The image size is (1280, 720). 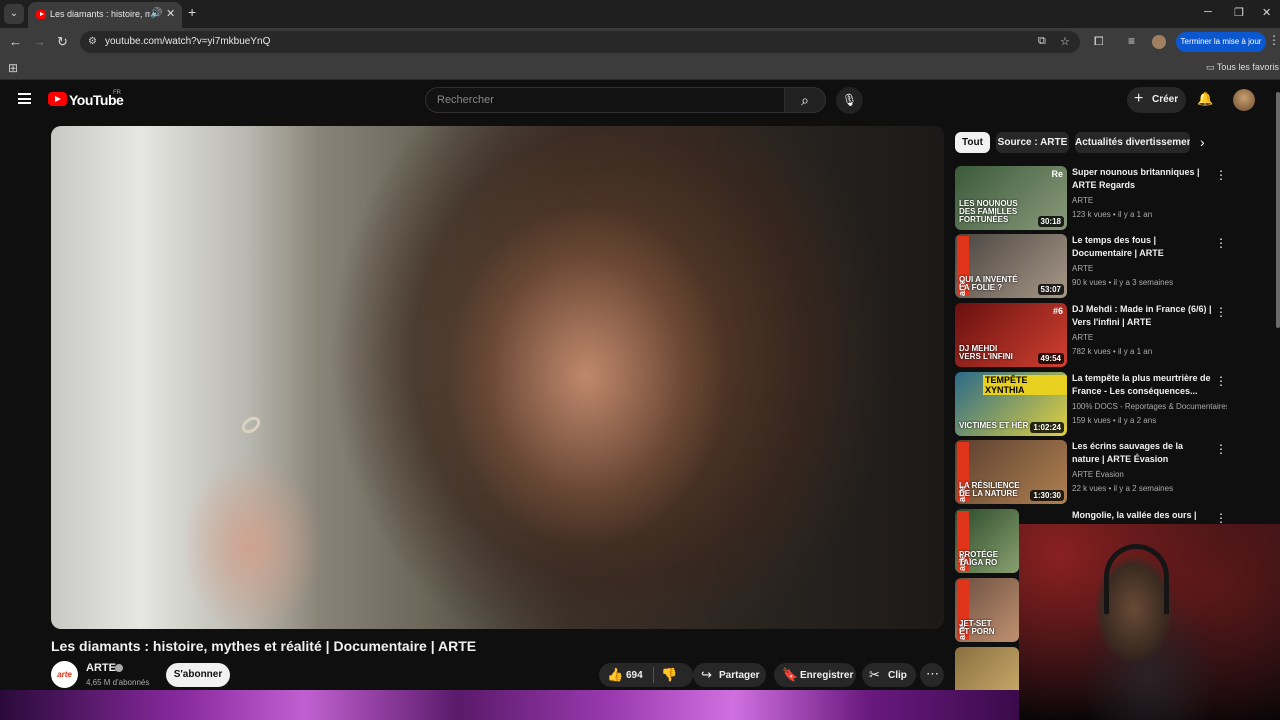 What do you see at coordinates (1239, 12) in the screenshot?
I see `restore-icon: ❐` at bounding box center [1239, 12].